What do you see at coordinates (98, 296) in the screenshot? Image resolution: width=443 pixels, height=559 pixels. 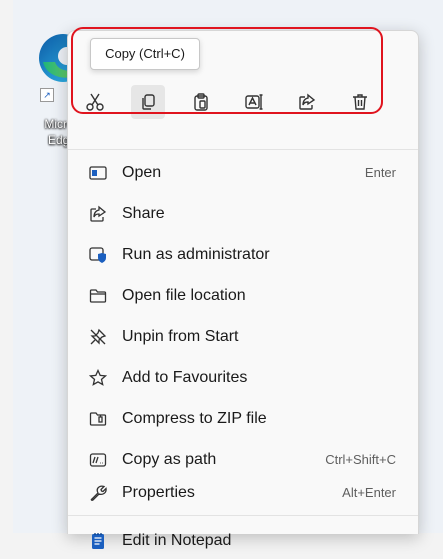 I see `folder-icon` at bounding box center [98, 296].